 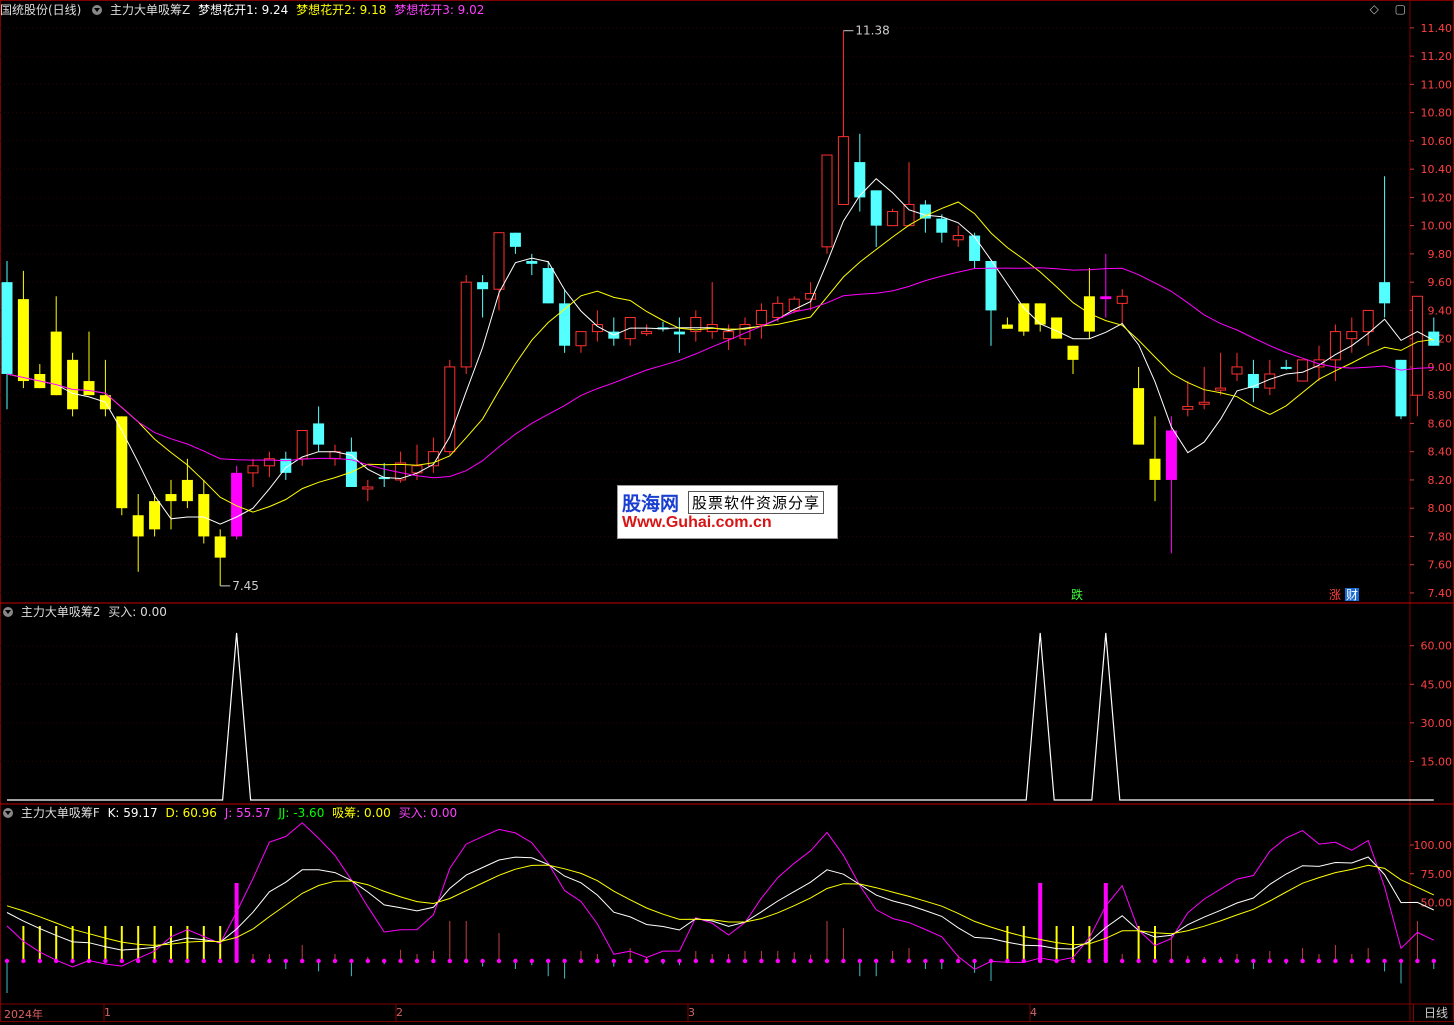 I want to click on price-tick-label: 10.80, so click(x=1437, y=113).